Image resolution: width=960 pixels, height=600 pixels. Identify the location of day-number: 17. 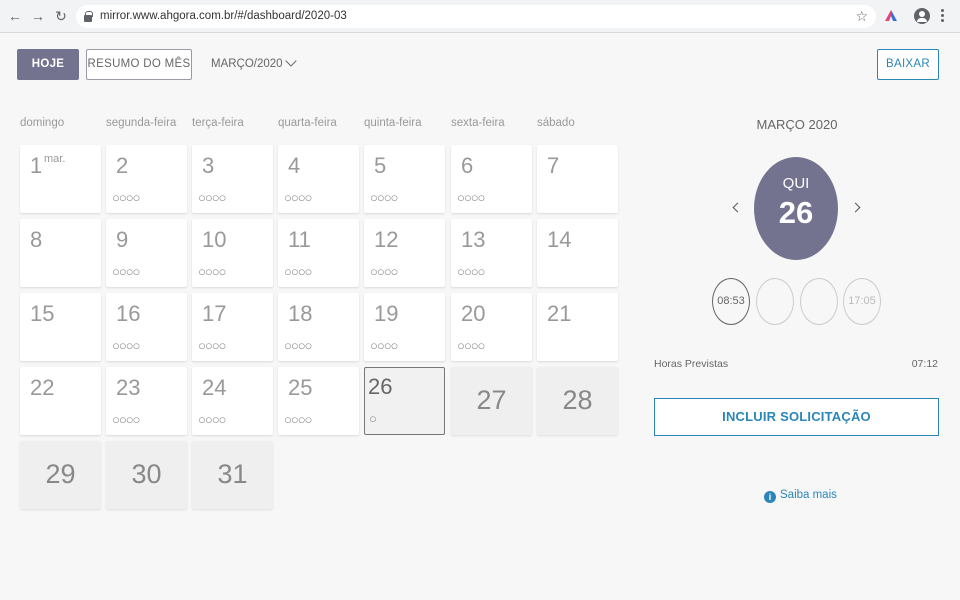
(214, 313).